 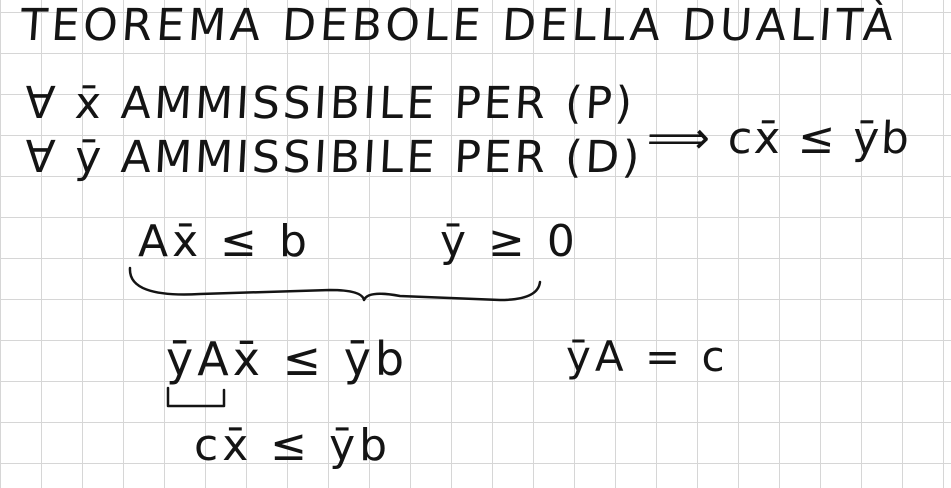 What do you see at coordinates (779, 138) in the screenshot?
I see `conclusion: ⟹ cx̄ ≤ ȳb` at bounding box center [779, 138].